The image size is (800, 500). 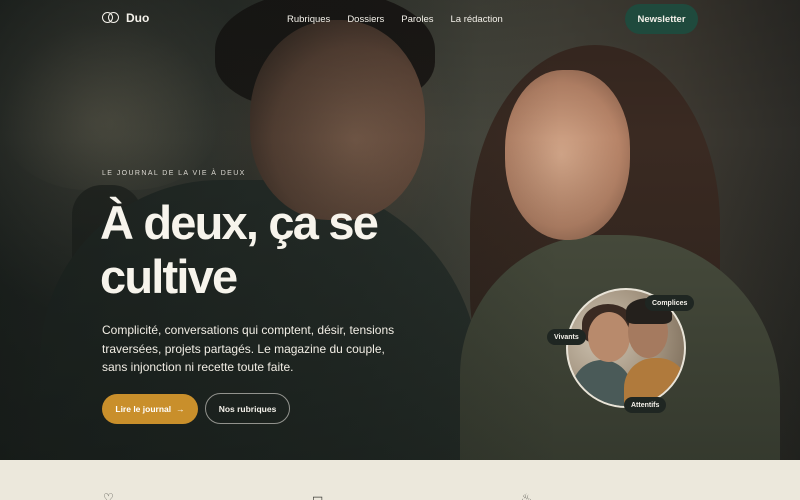 What do you see at coordinates (566, 337) in the screenshot?
I see `chip-vivants: Vivants` at bounding box center [566, 337].